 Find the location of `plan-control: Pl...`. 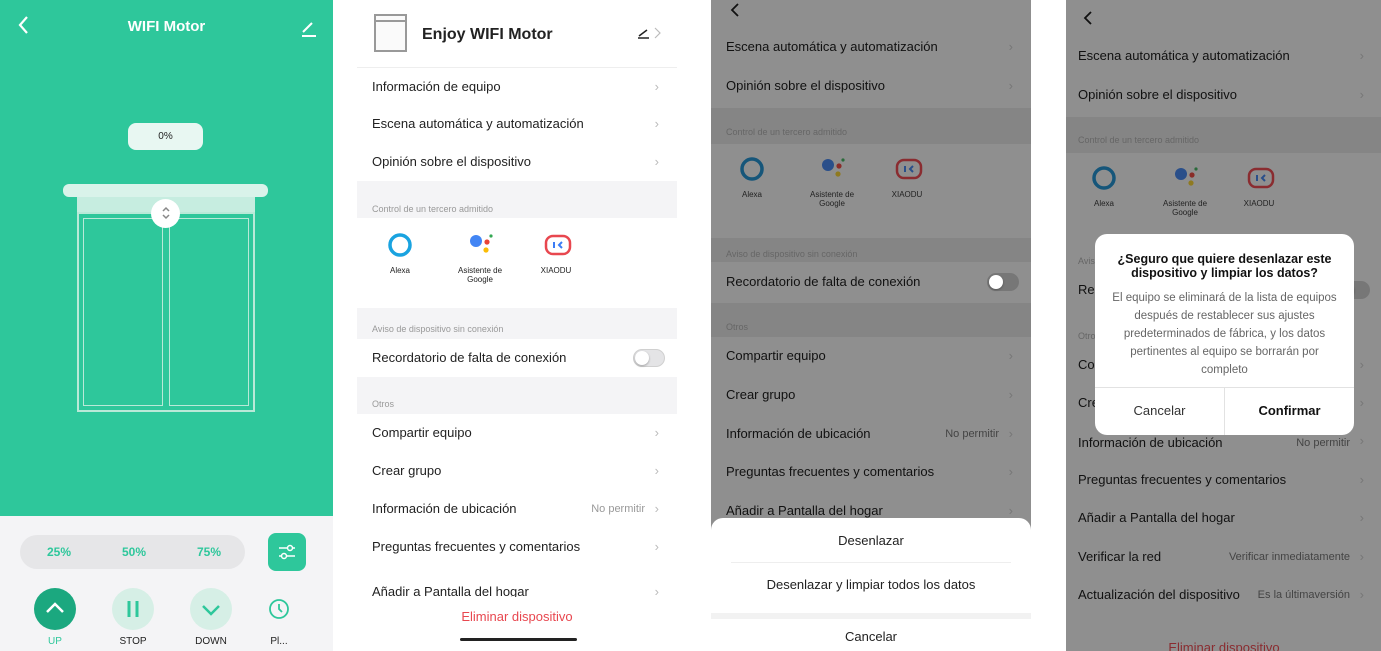

plan-control: Pl... is located at coordinates (279, 617).